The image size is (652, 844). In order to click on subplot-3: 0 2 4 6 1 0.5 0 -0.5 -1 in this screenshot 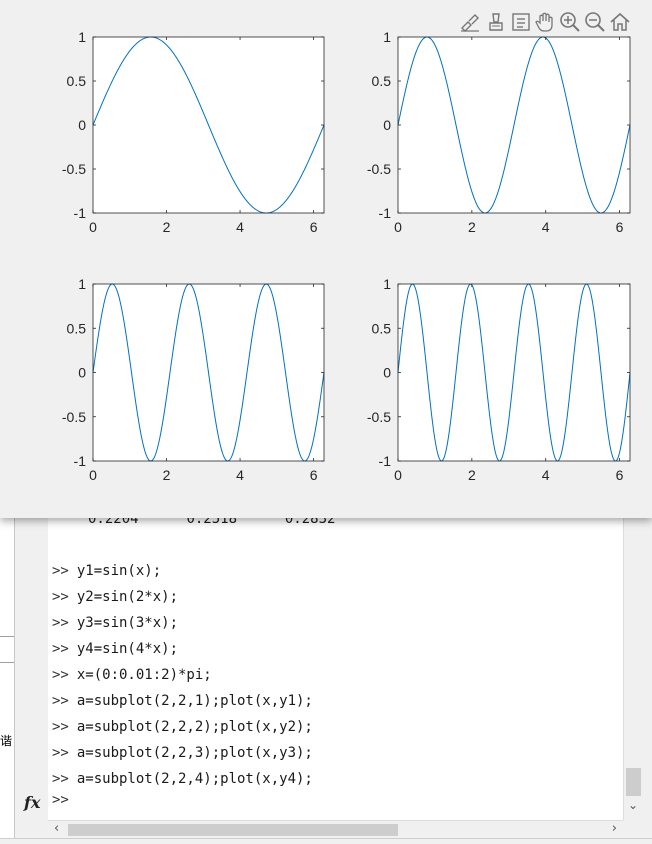, I will do `click(193, 379)`.